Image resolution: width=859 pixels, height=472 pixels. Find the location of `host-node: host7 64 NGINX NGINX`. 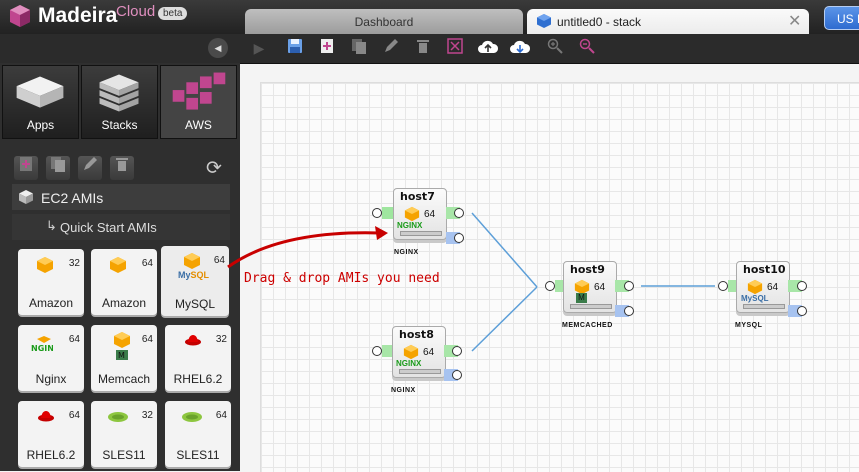

host-node: host7 64 NGINX NGINX is located at coordinates (425, 222).